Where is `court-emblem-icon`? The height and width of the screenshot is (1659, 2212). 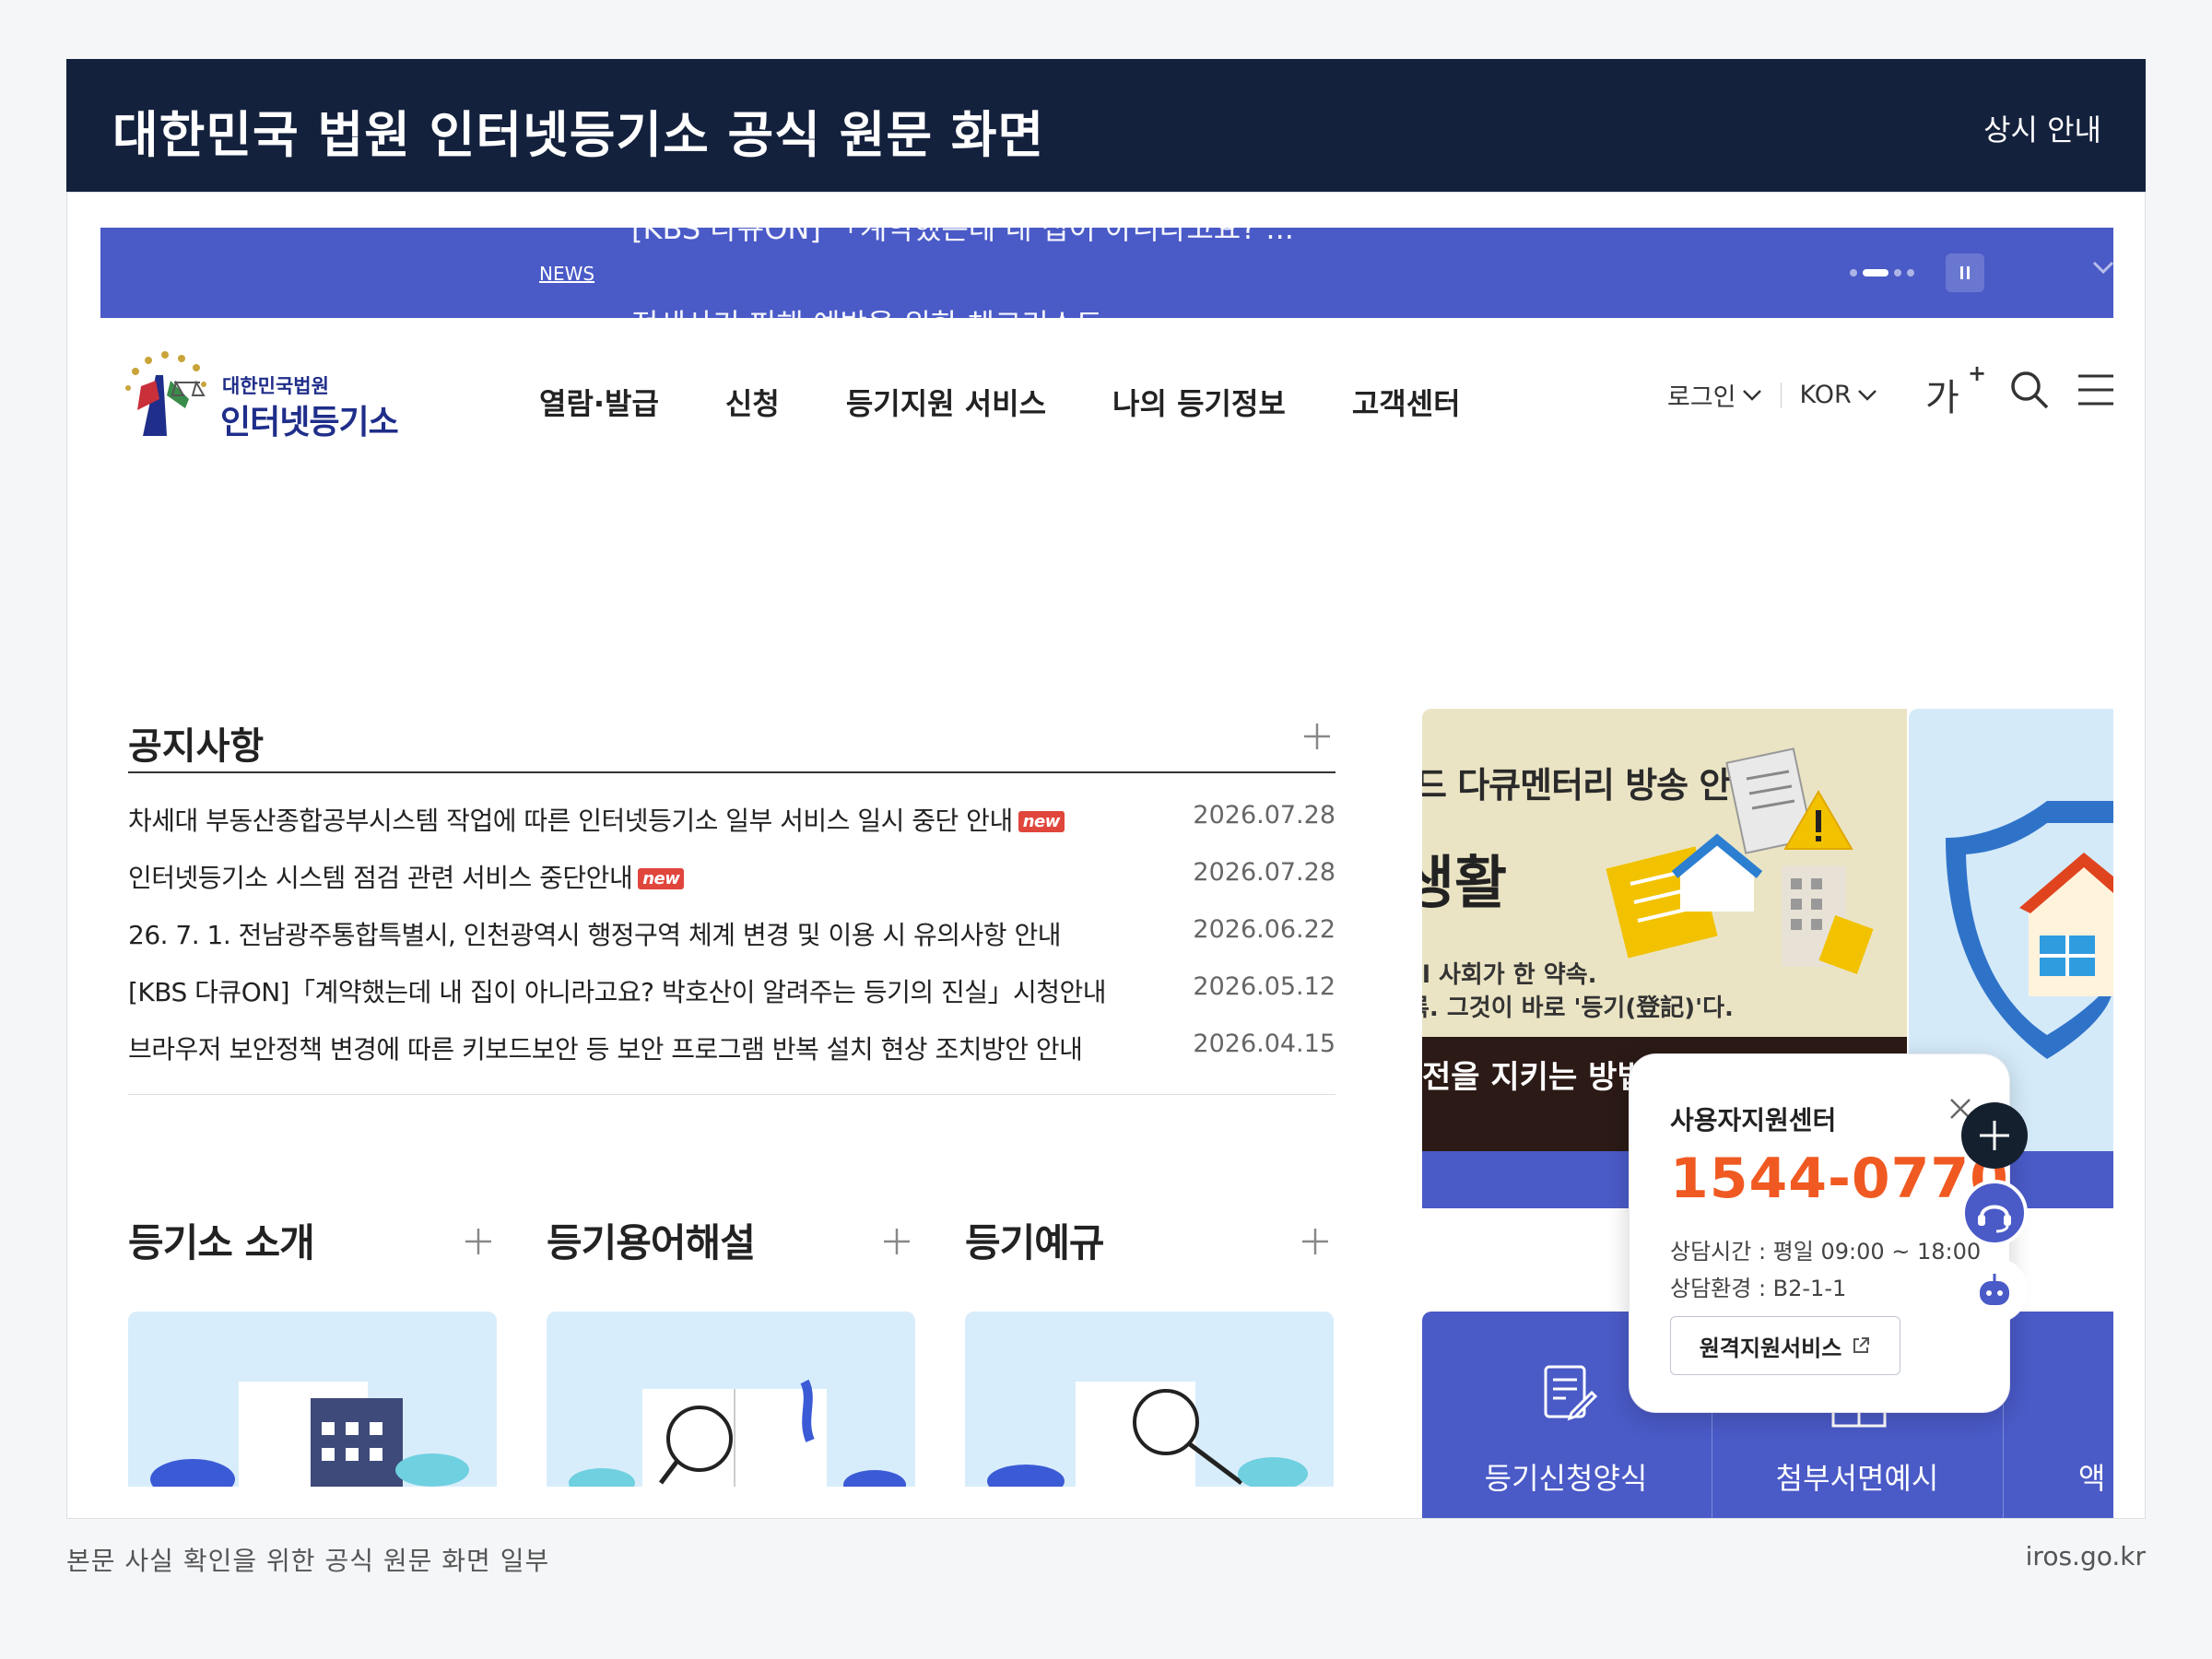 court-emblem-icon is located at coordinates (165, 393).